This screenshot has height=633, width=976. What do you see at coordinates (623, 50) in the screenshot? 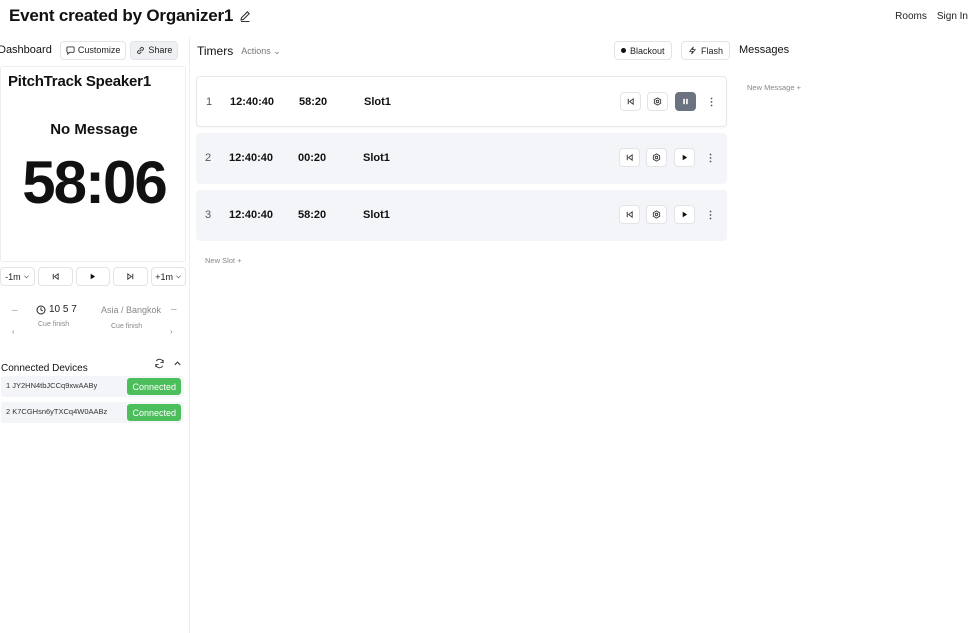
I see `blackout-dot-icon` at bounding box center [623, 50].